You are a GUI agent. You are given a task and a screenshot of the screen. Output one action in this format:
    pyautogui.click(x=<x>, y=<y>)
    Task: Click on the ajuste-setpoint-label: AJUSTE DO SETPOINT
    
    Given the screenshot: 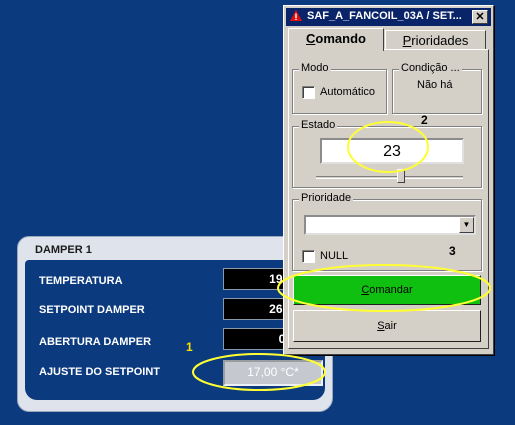 What is the action you would take?
    pyautogui.click(x=100, y=372)
    